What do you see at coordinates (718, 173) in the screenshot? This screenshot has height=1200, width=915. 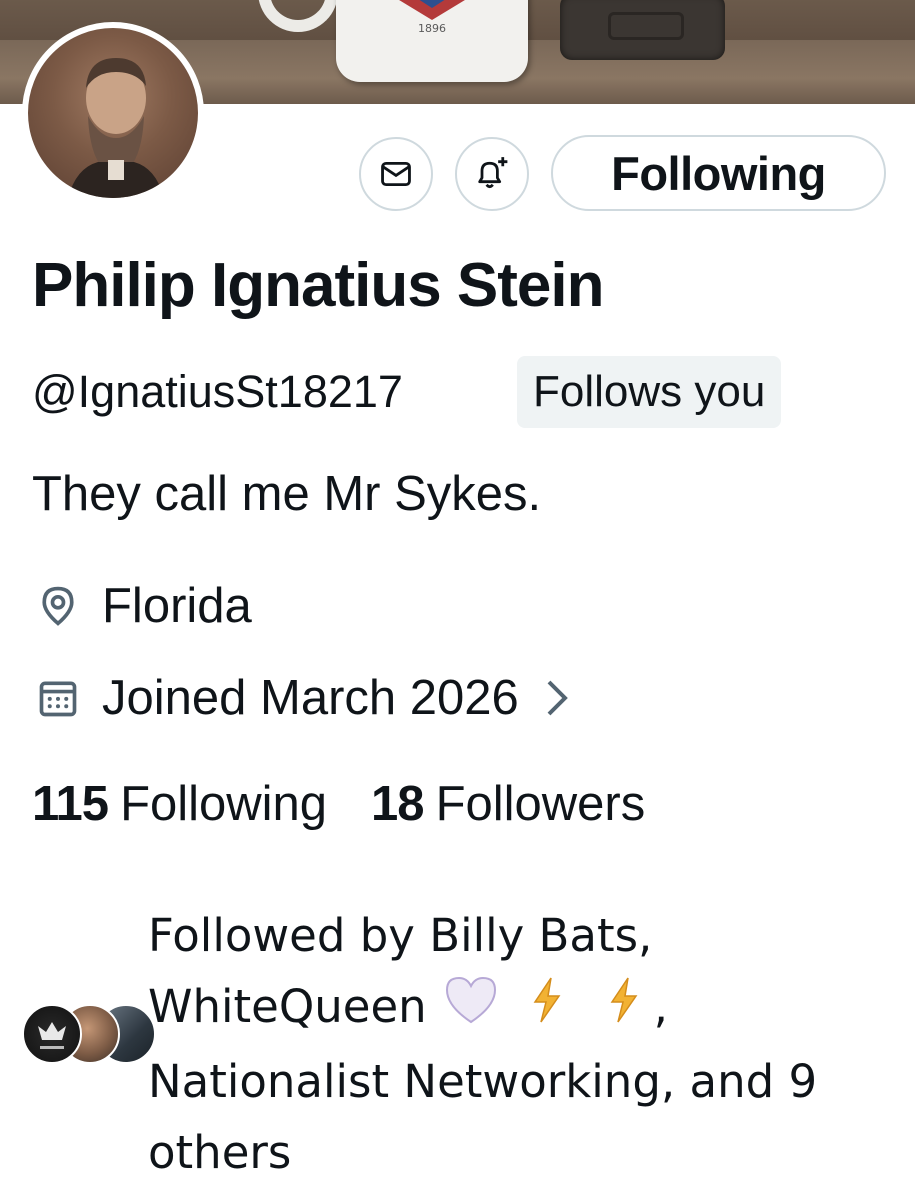 I see `following-button: Following` at bounding box center [718, 173].